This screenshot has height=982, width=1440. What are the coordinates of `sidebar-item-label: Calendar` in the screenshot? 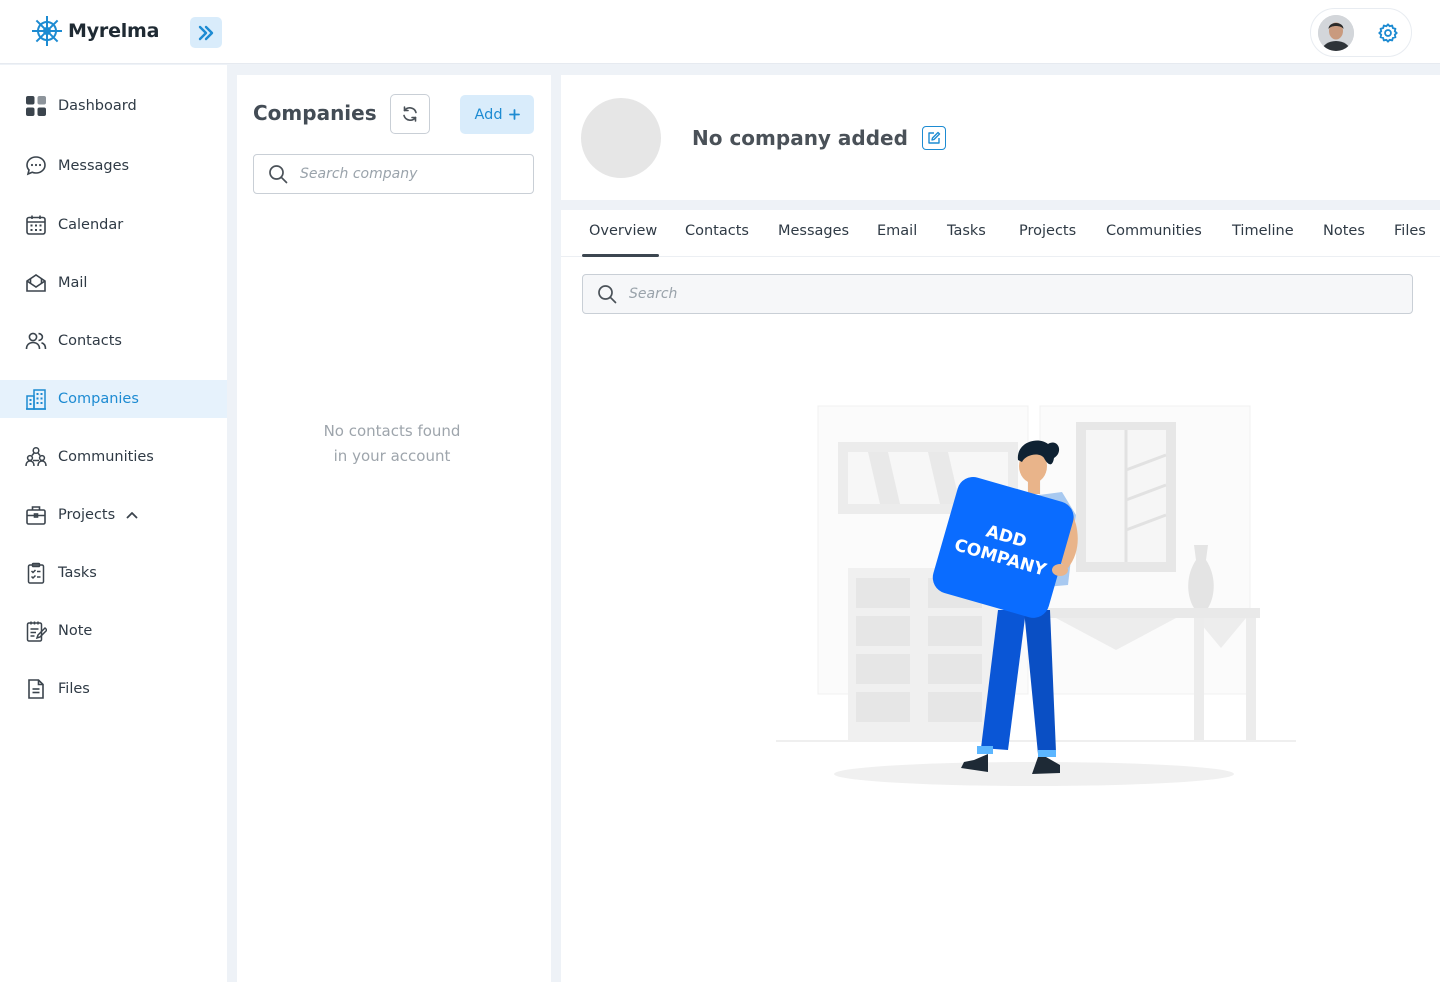 It's located at (91, 225).